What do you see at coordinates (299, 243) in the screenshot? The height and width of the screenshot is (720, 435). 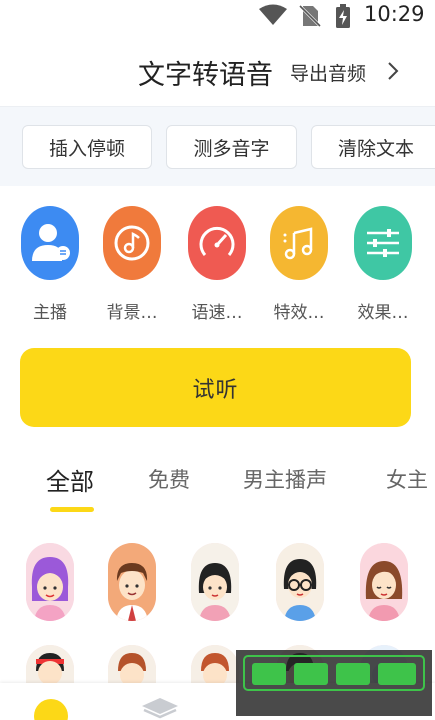 I see `music-score-icon` at bounding box center [299, 243].